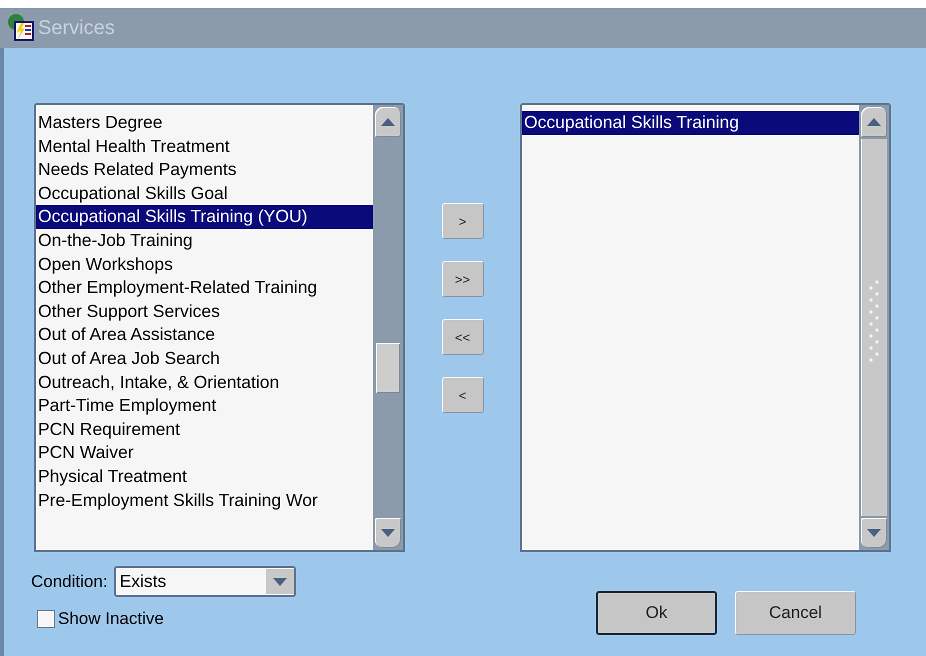 The image size is (926, 656). I want to click on move-button: >, so click(463, 221).